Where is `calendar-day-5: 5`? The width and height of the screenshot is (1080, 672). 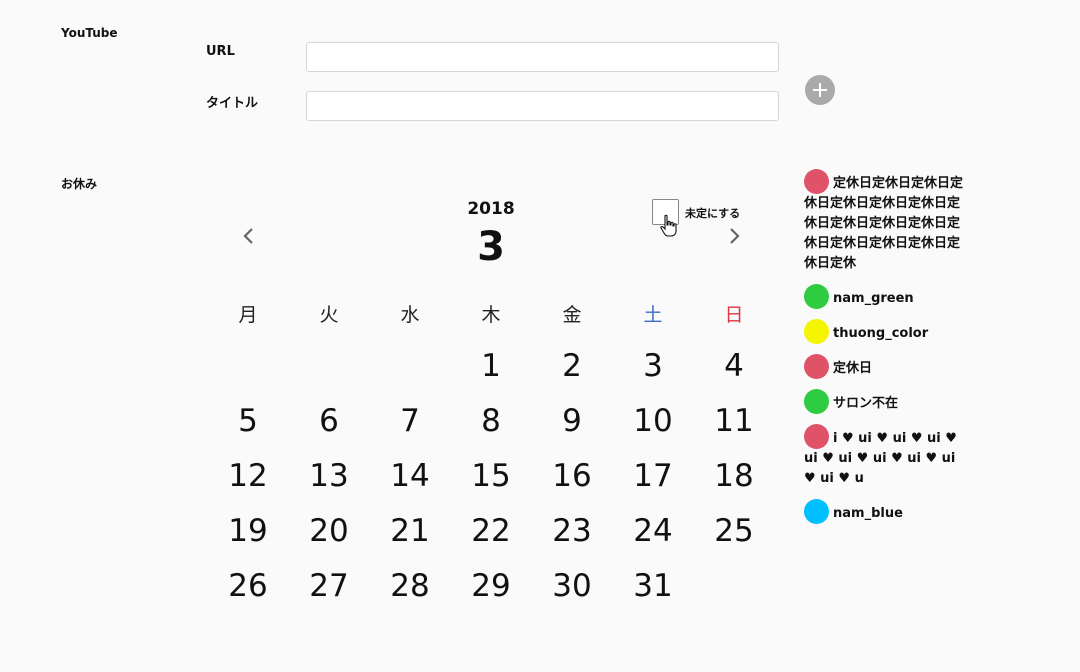
calendar-day-5: 5 is located at coordinates (248, 421).